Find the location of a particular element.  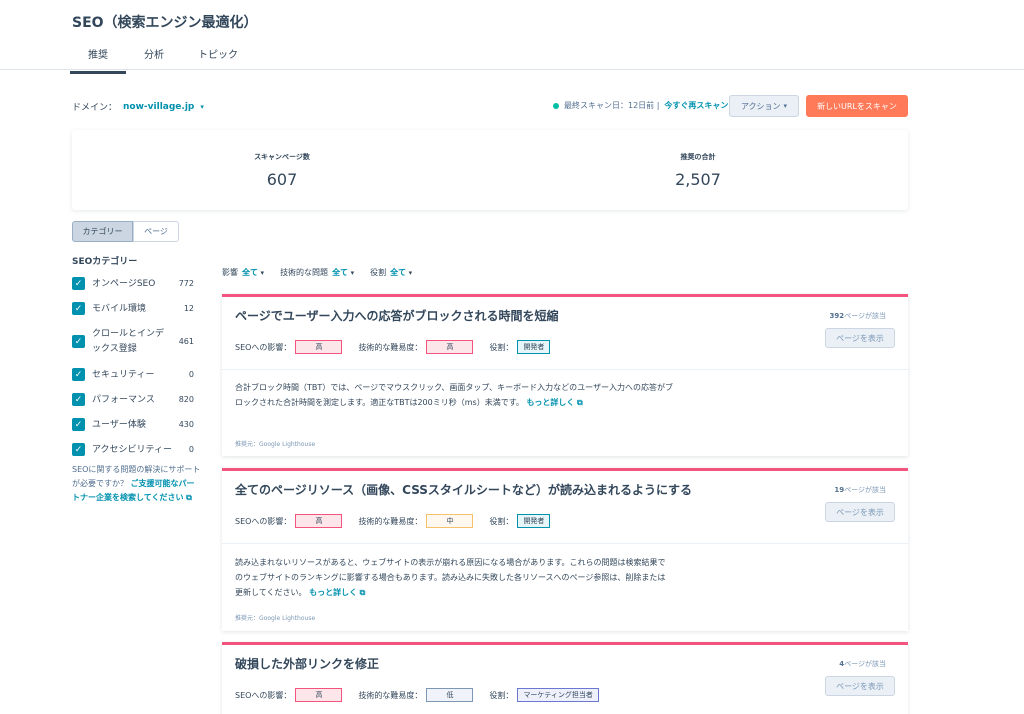

category-count: 0 is located at coordinates (191, 374).